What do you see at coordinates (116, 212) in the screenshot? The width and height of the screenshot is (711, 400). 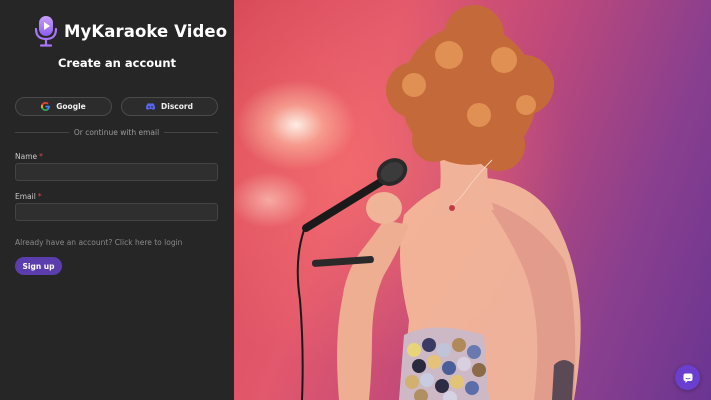 I see `email-field` at bounding box center [116, 212].